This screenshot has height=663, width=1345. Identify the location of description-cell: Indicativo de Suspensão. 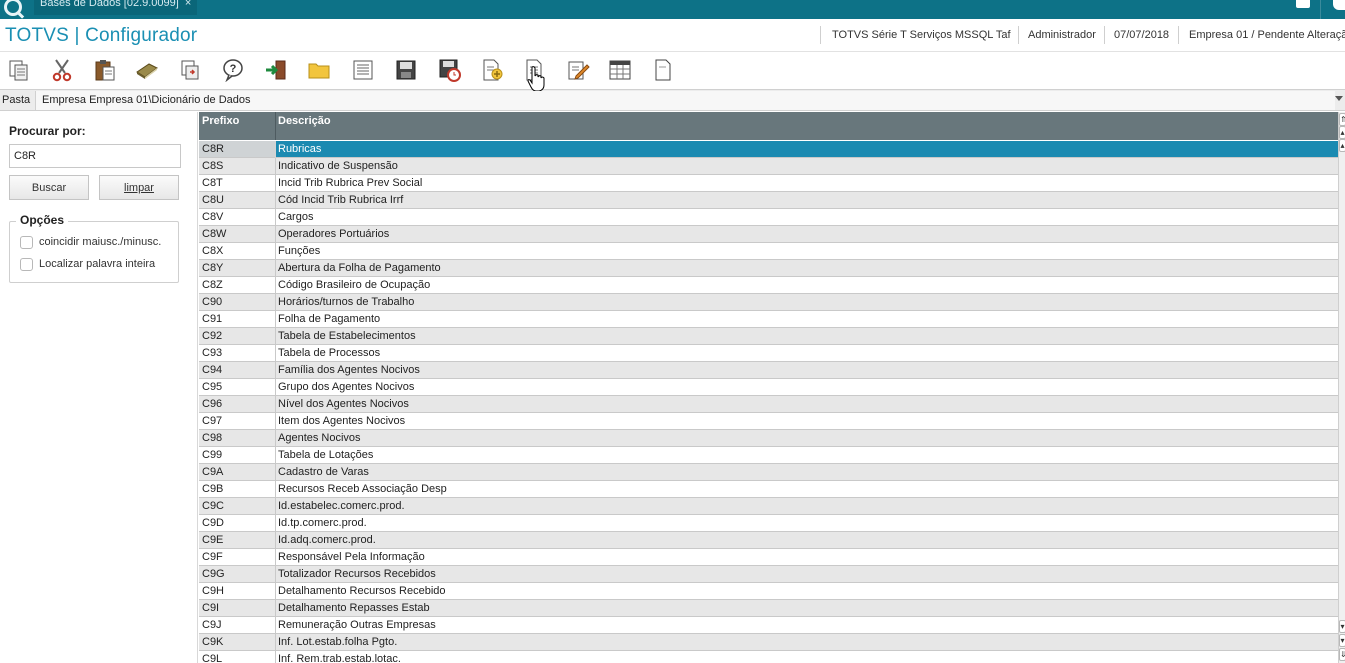
(338, 166).